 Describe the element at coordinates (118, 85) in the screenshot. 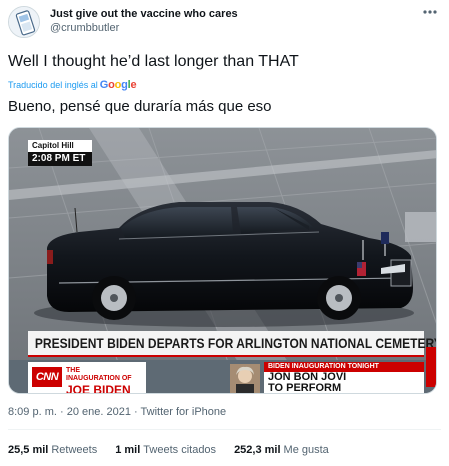

I see `google-logo: Google` at that location.